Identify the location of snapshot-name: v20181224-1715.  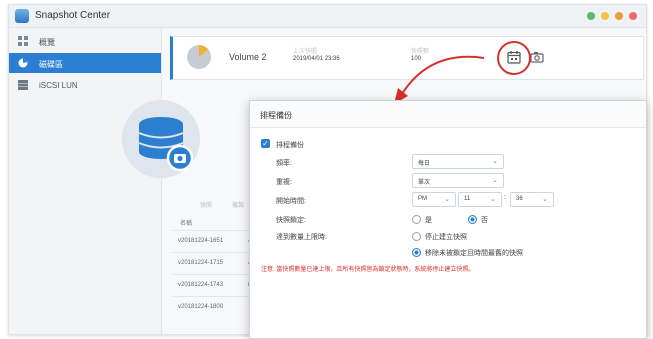
(201, 263).